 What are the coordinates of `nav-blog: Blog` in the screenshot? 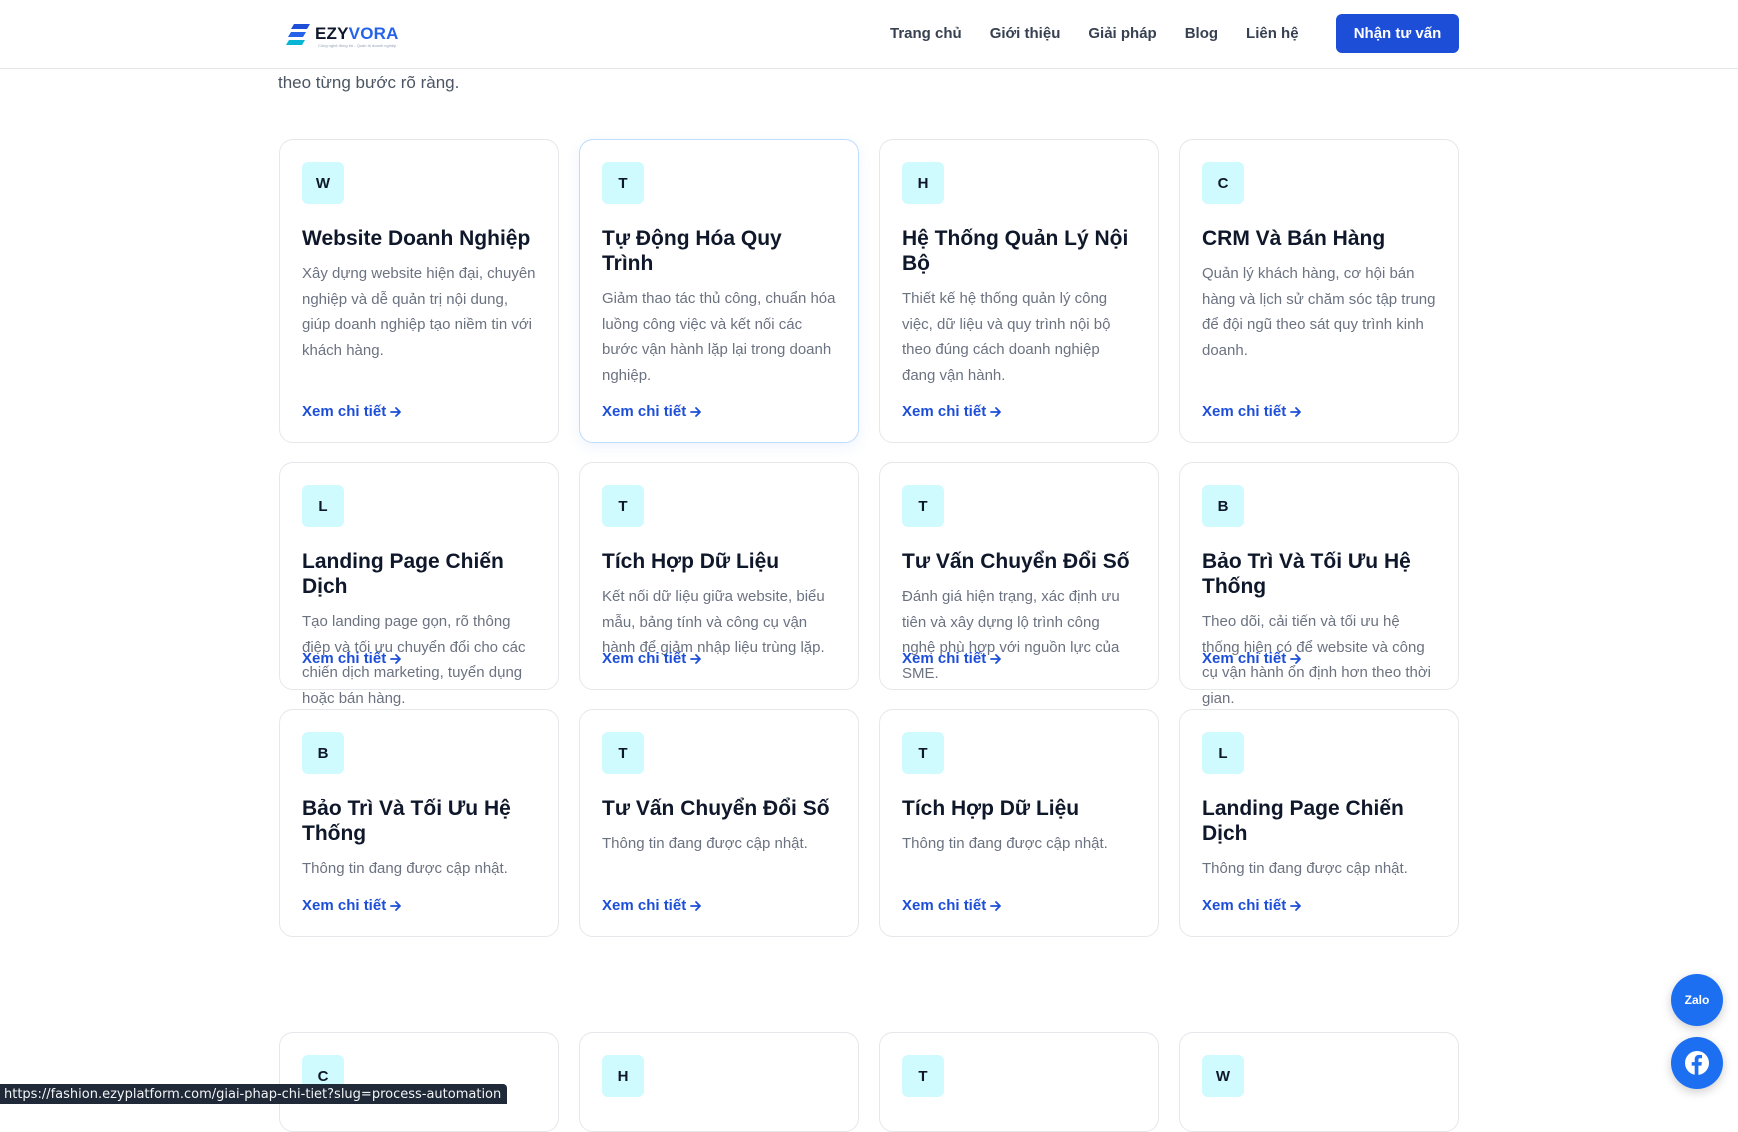 It's located at (1201, 33).